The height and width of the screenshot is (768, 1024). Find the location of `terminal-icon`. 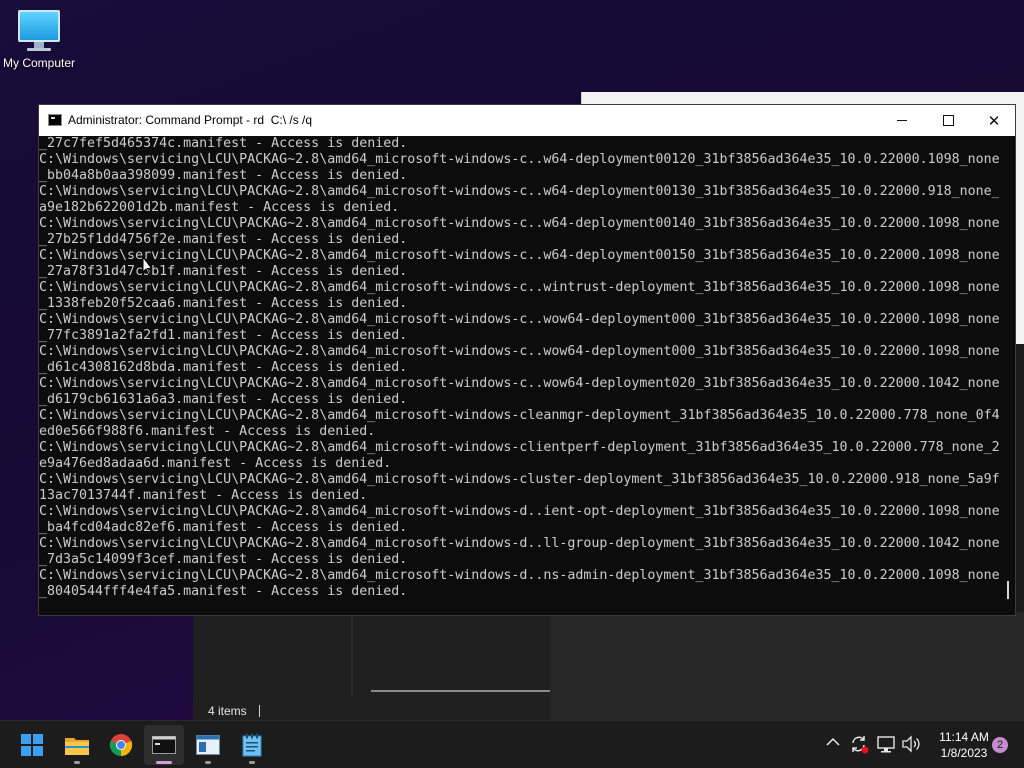

terminal-icon is located at coordinates (164, 745).